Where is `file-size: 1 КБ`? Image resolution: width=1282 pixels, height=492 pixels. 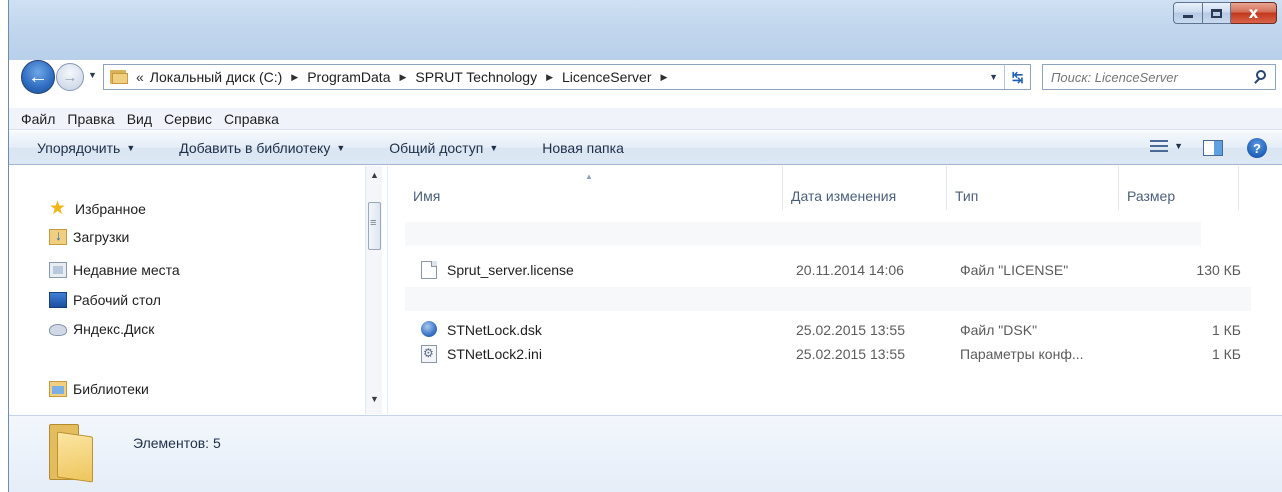 file-size: 1 КБ is located at coordinates (1226, 330).